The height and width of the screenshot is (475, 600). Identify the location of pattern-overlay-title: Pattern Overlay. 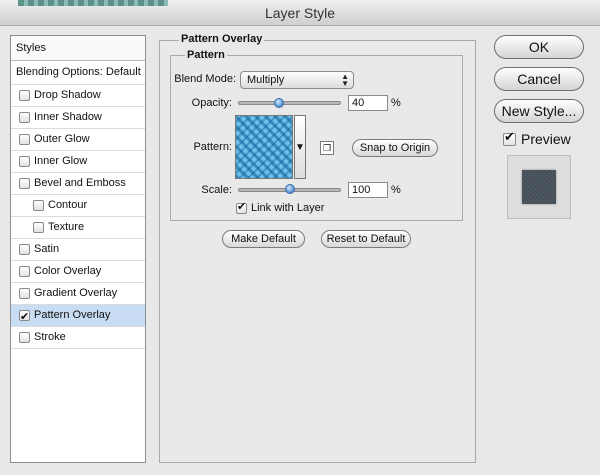
(222, 39).